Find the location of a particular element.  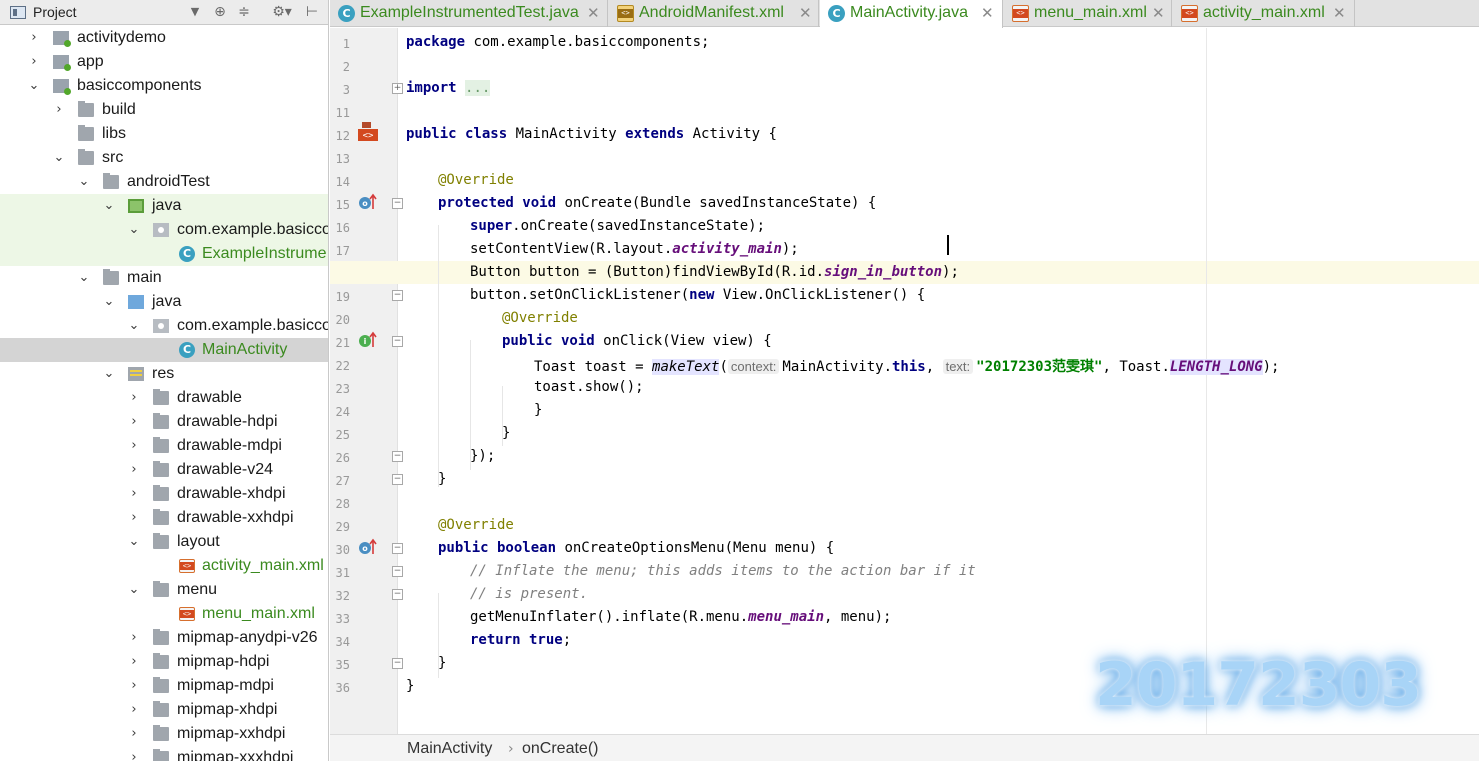

tree-item-menu: ⌄ menu is located at coordinates (164, 590).